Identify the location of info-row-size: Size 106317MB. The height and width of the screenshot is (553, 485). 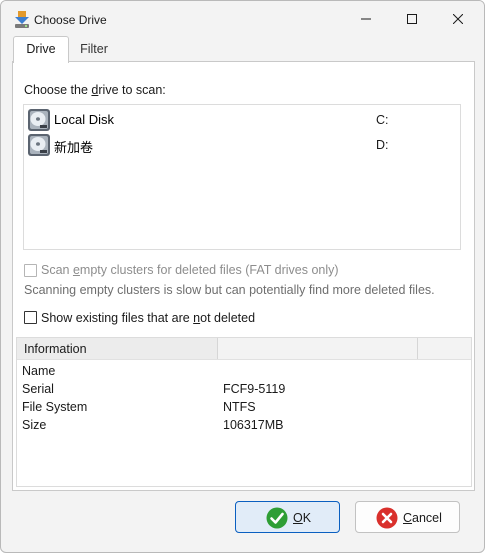
(244, 427).